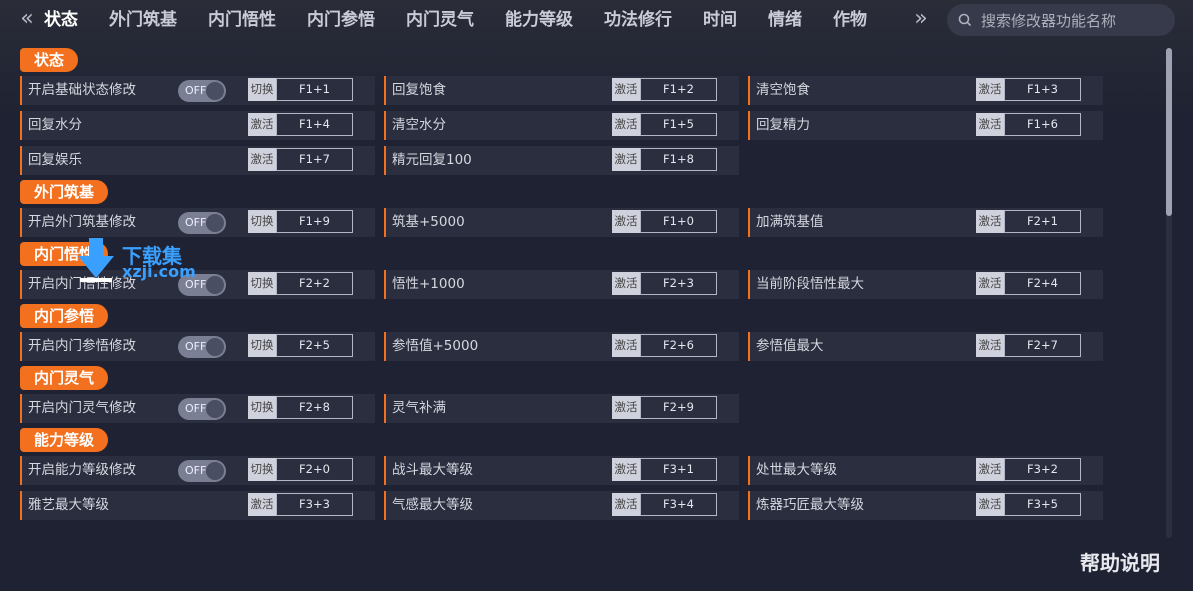 The width and height of the screenshot is (1193, 591). What do you see at coordinates (82, 470) in the screenshot?
I see `cheat-label: 开启能力等级修改` at bounding box center [82, 470].